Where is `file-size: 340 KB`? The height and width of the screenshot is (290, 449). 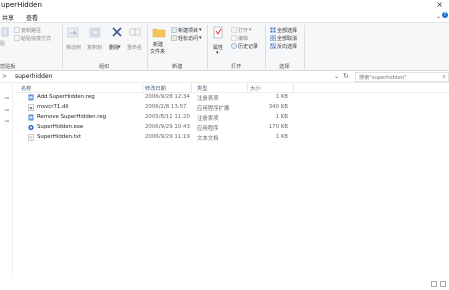
file-size: 340 KB is located at coordinates (278, 107).